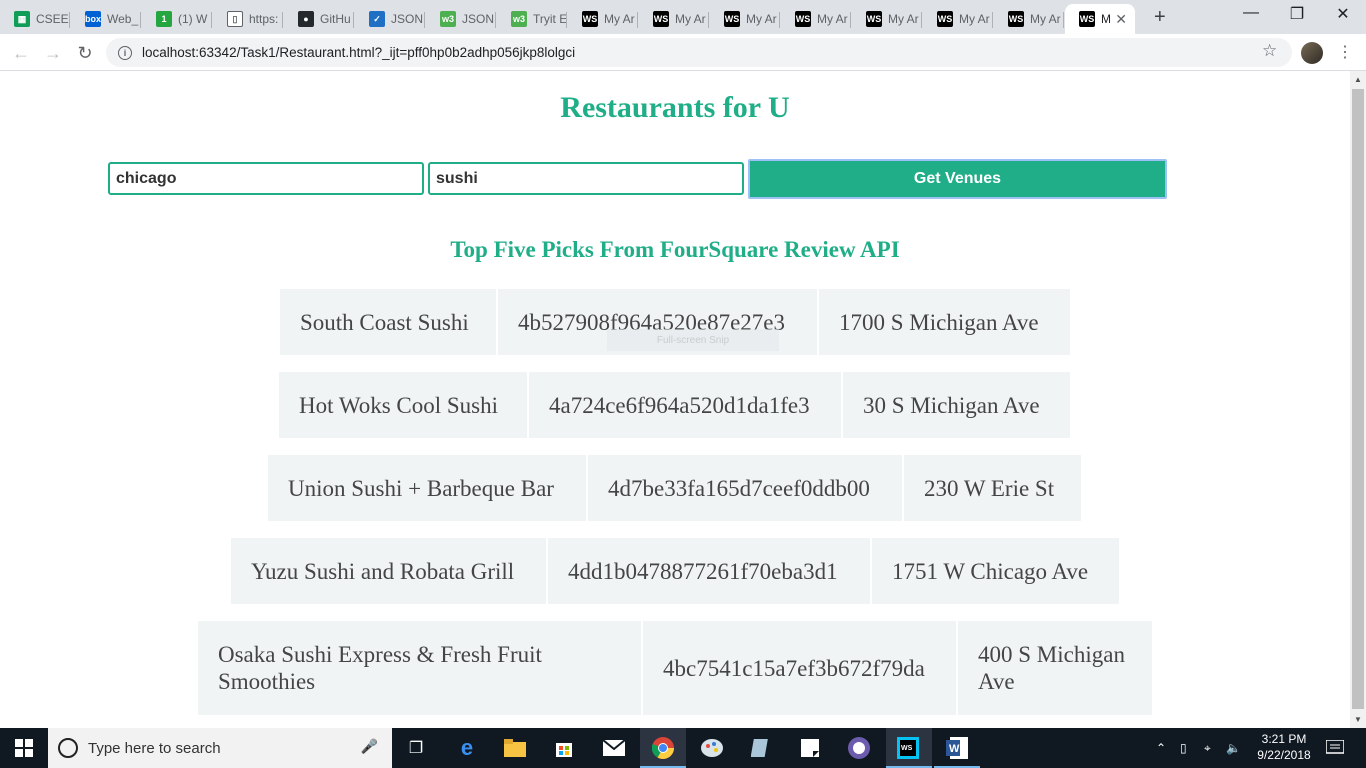 Image resolution: width=1366 pixels, height=768 pixels. I want to click on browser-tab: box Web_, so click(106, 19).